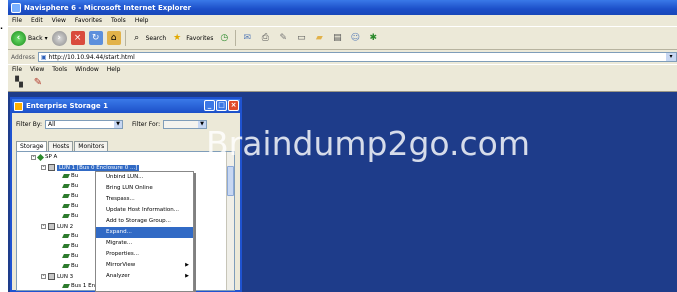 This screenshot has height=292, width=677. Describe the element at coordinates (671, 57) in the screenshot. I see `address-dropdown-icon: ▾` at that location.